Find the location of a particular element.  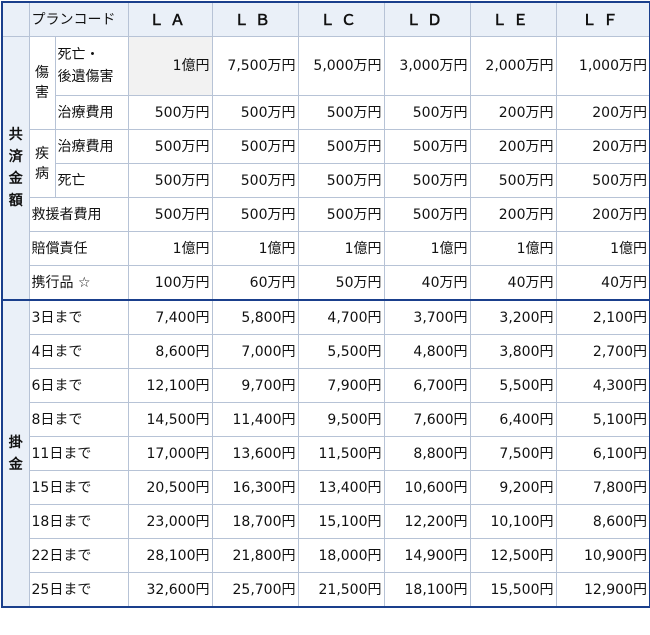

cell-value: 11,400円 is located at coordinates (255, 419).